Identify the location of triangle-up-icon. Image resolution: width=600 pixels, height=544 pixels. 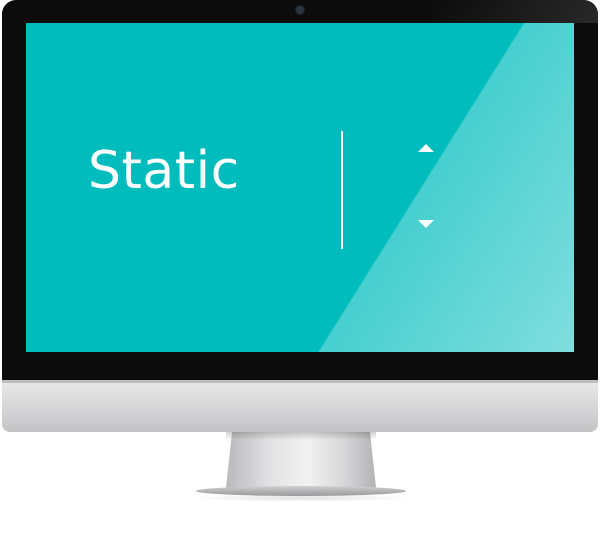
(426, 148).